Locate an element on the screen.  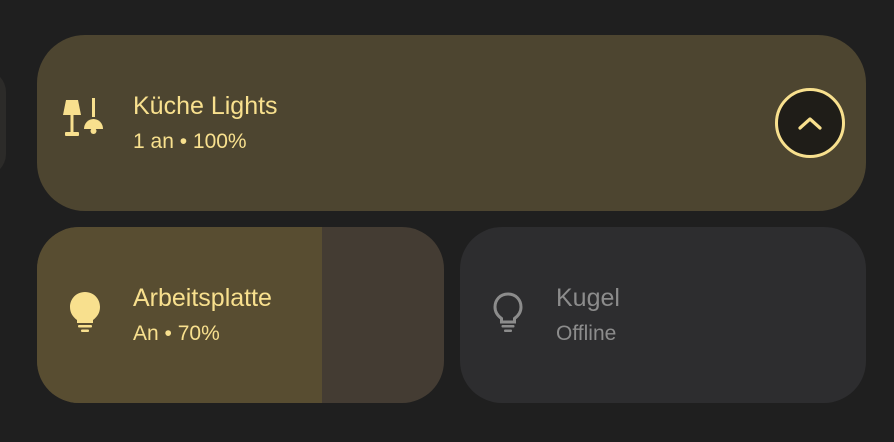
kugel-text: Kugel Offline is located at coordinates (588, 315).